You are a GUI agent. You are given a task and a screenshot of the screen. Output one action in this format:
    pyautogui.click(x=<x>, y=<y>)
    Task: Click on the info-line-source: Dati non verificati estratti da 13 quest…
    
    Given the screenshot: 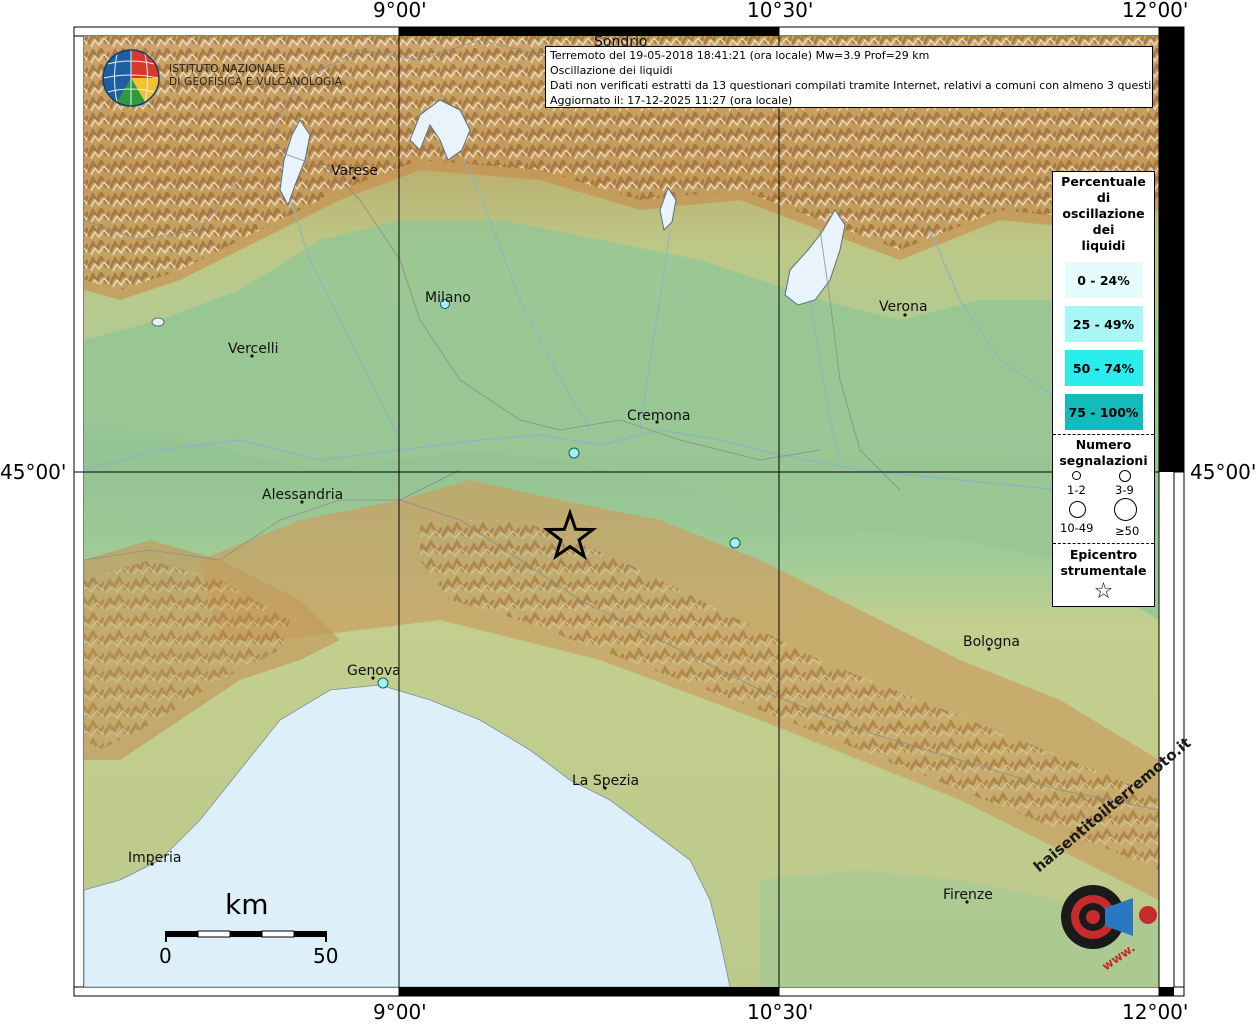 What is the action you would take?
    pyautogui.click(x=851, y=85)
    